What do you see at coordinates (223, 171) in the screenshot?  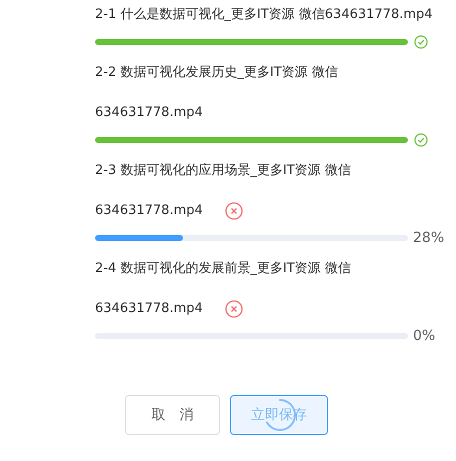 I see `file-name: 2-3 数据可视化的应用场景_更多IT资源 微信` at bounding box center [223, 171].